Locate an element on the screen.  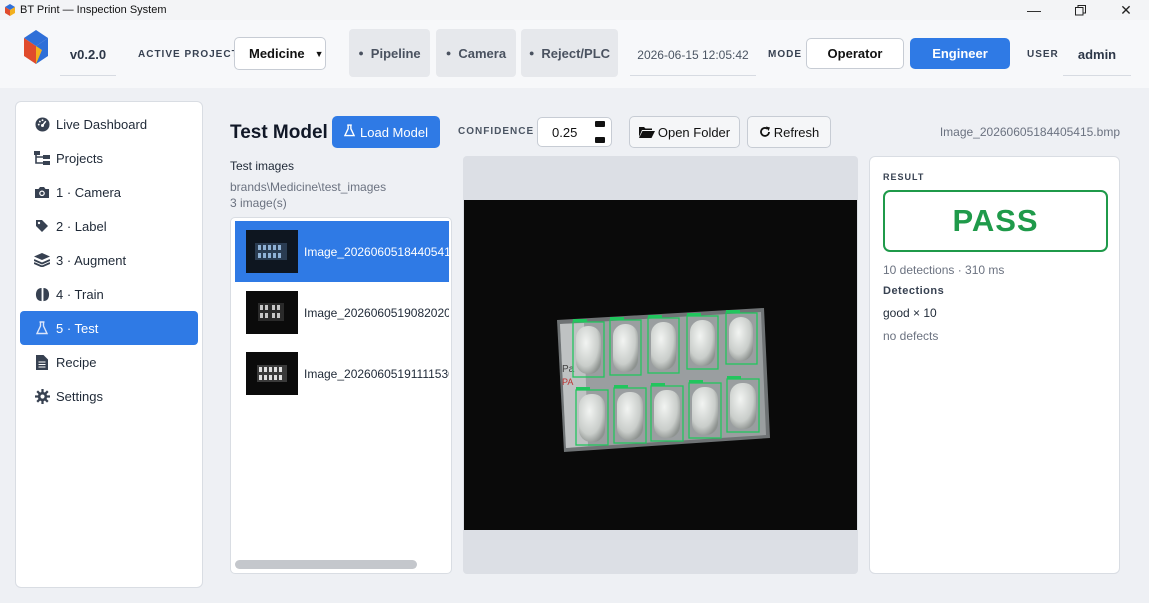
spin-down-icon is located at coordinates (600, 140).